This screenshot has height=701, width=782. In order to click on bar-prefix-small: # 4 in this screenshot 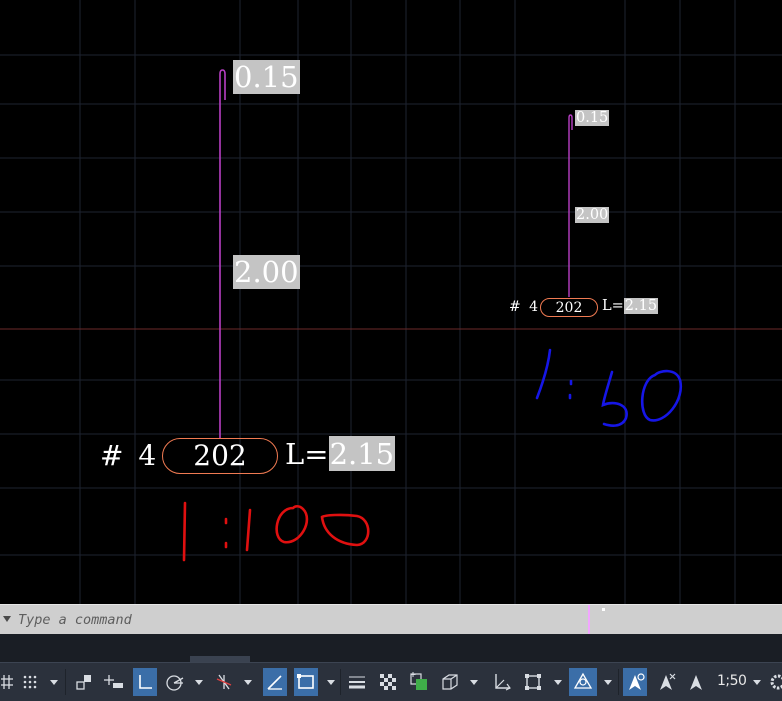, I will do `click(524, 307)`.